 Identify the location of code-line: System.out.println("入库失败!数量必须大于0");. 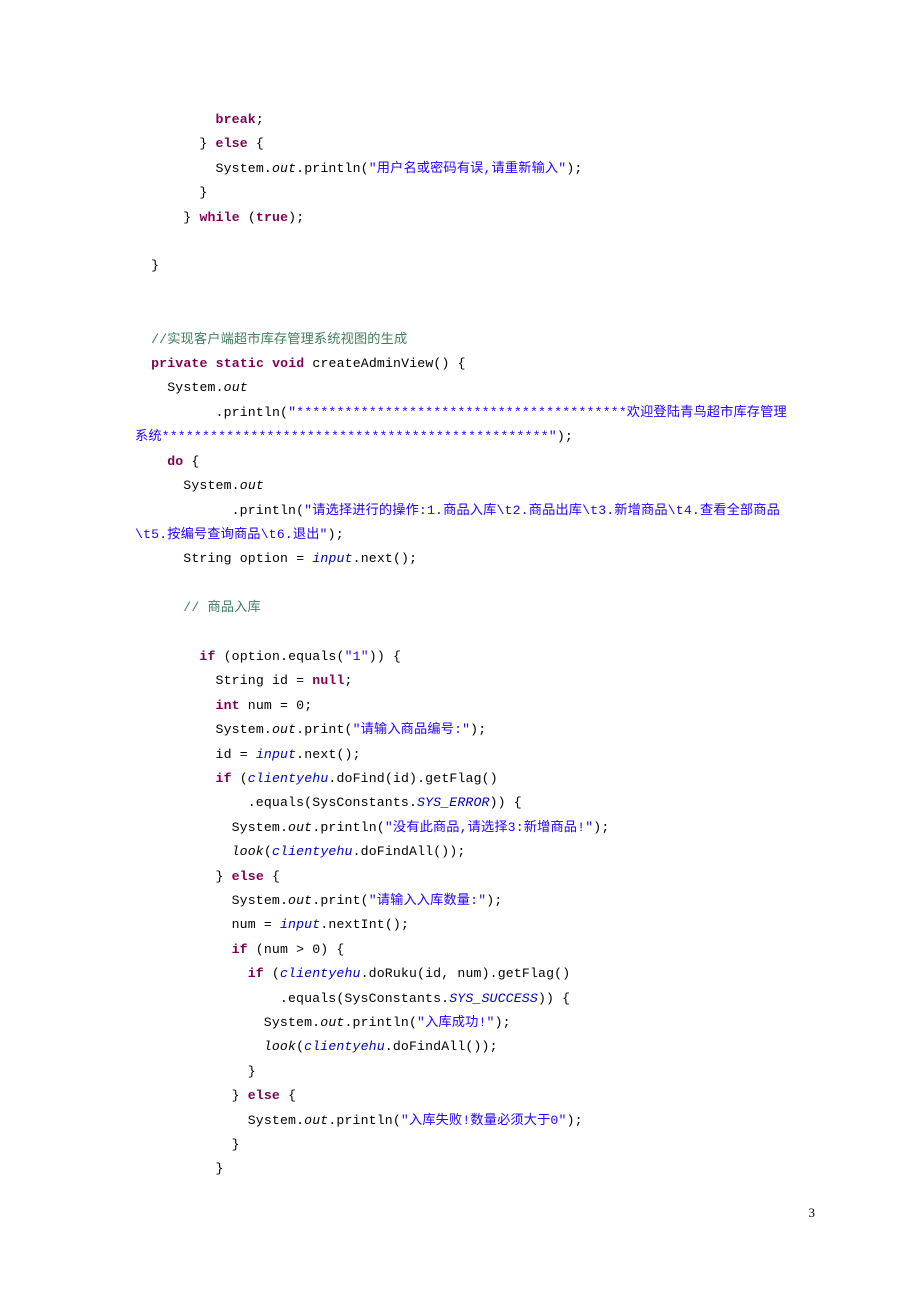
(465, 1121).